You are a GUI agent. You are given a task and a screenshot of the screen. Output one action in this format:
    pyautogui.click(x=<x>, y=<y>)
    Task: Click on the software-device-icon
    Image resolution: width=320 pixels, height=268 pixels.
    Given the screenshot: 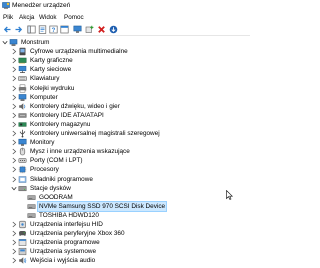 What is the action you would take?
    pyautogui.click(x=22, y=243)
    